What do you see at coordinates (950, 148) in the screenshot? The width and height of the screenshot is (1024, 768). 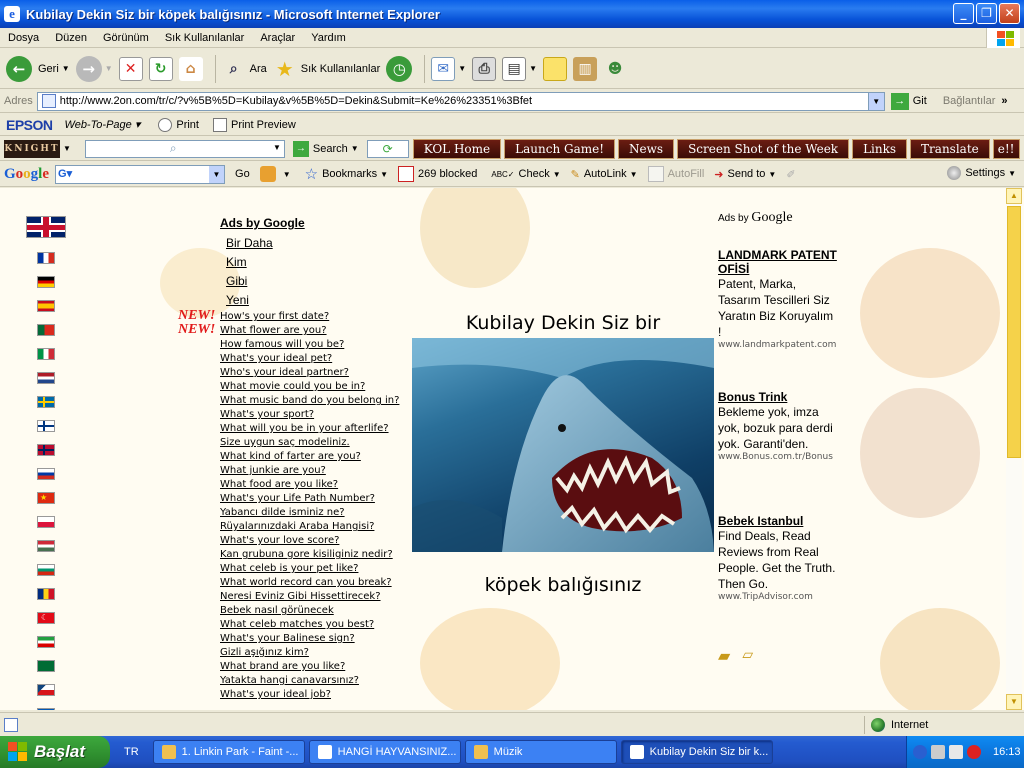 I see `tab-translate: Translate` at bounding box center [950, 148].